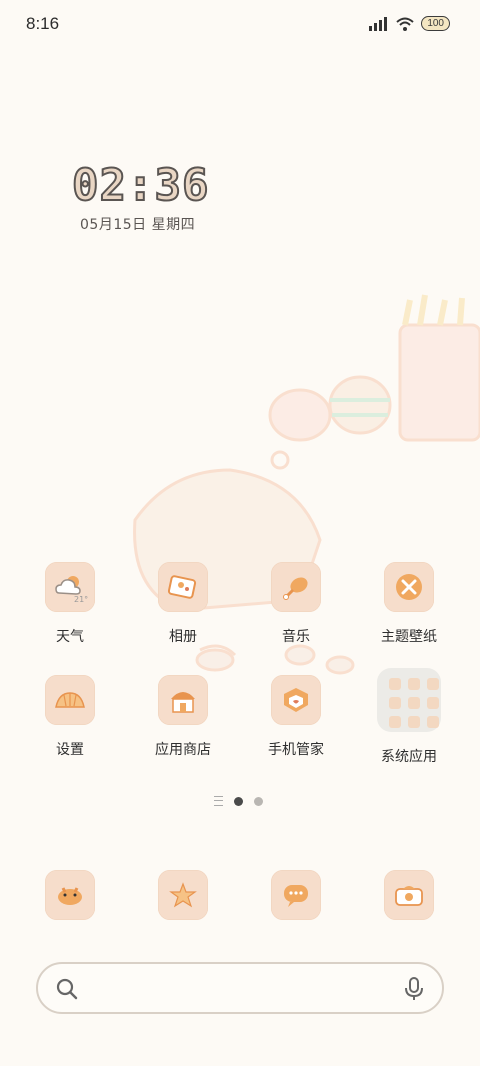  I want to click on security-icon, so click(296, 700).